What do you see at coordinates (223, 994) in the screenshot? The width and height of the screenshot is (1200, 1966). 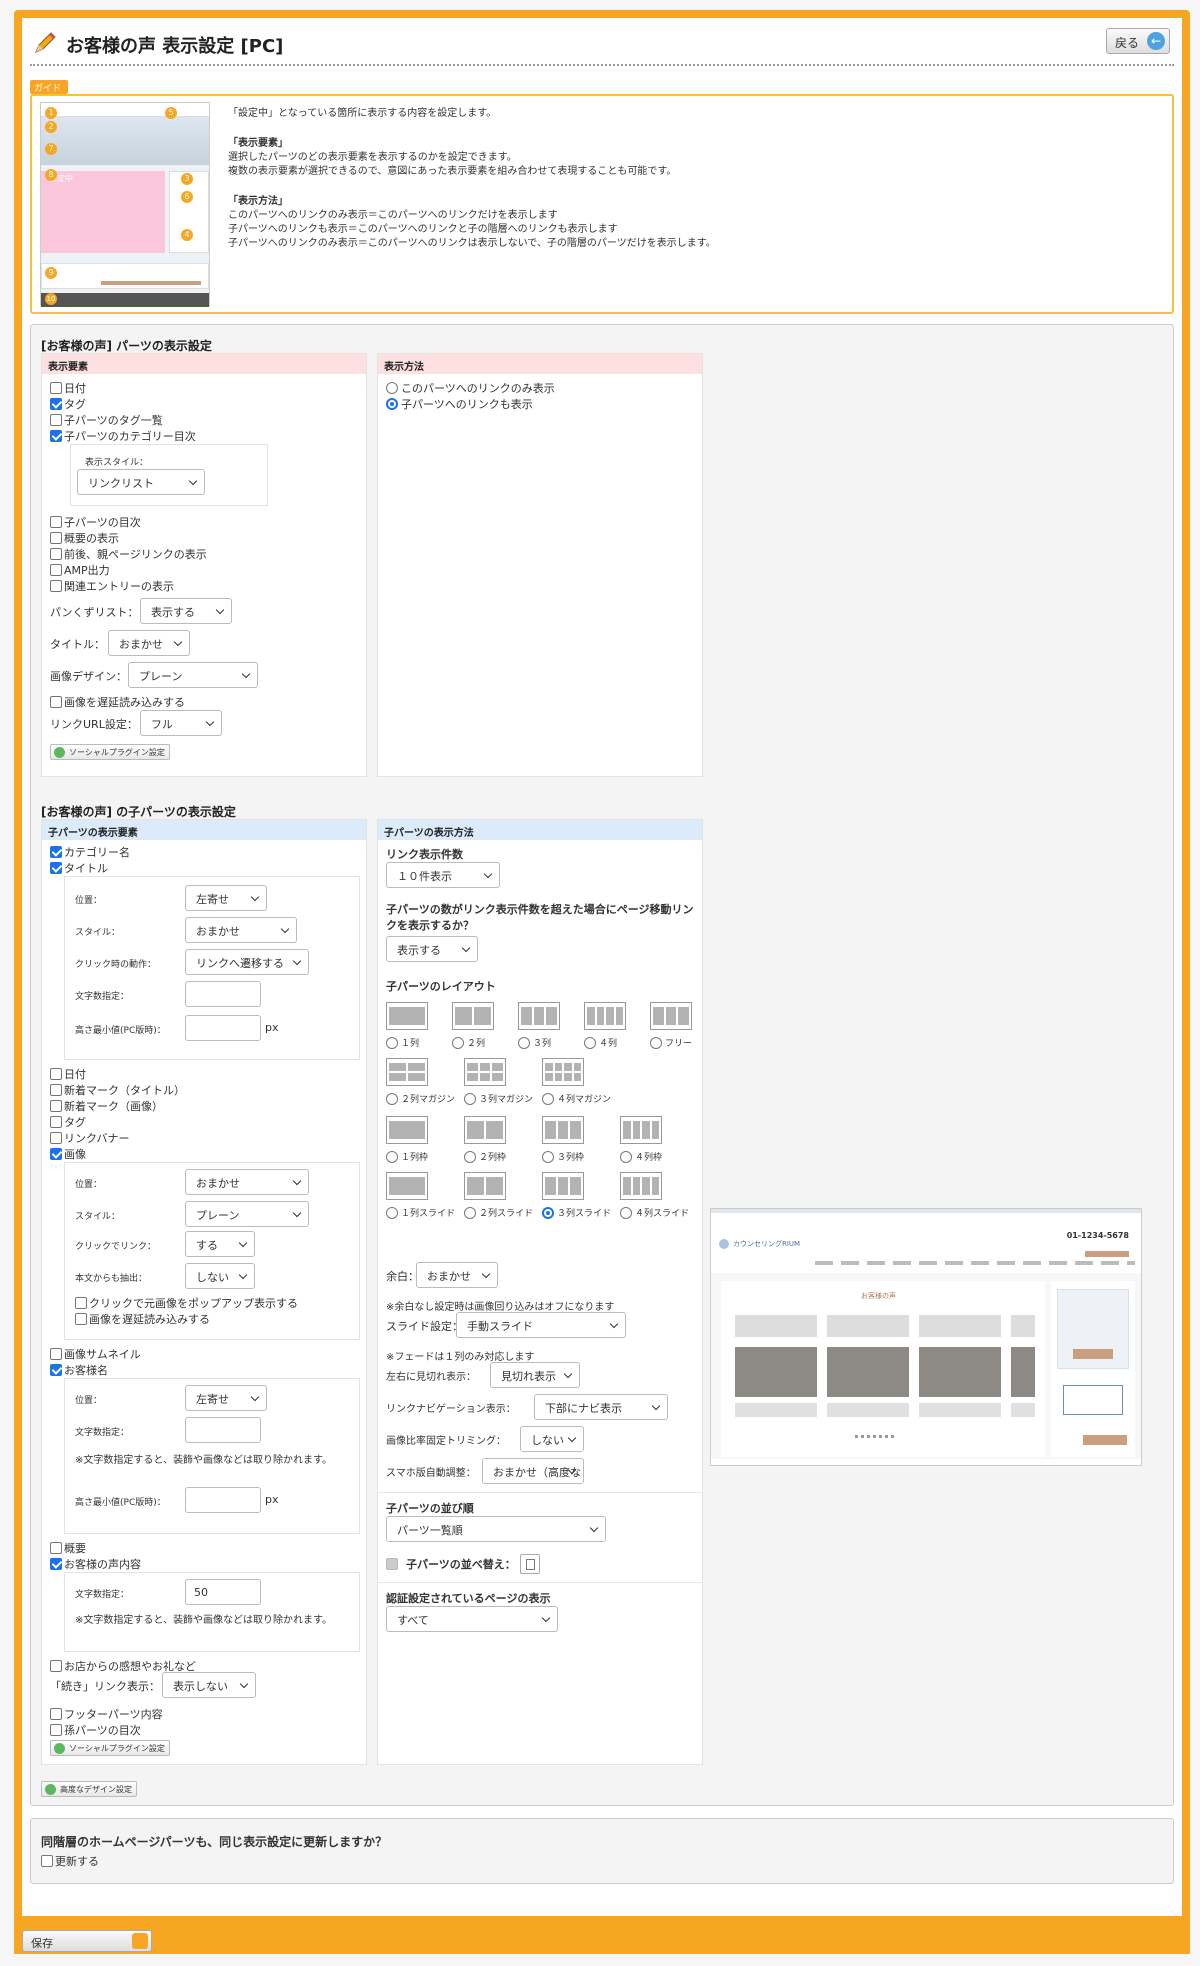 I see `char-count-input` at bounding box center [223, 994].